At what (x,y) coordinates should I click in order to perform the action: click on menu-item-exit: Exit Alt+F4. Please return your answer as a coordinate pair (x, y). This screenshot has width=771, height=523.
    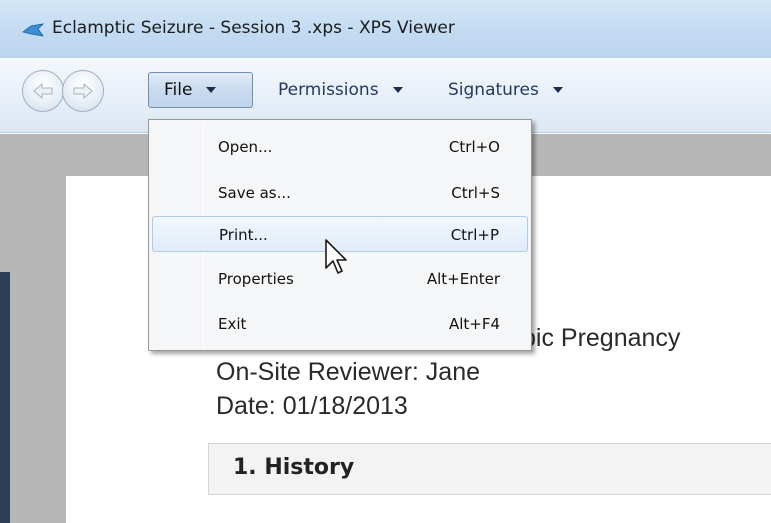
    Looking at the image, I should click on (340, 324).